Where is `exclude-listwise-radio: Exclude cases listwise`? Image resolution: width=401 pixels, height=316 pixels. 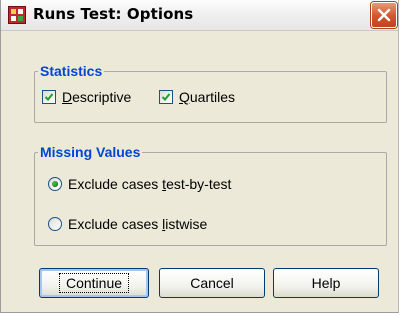
exclude-listwise-radio: Exclude cases listwise is located at coordinates (127, 224).